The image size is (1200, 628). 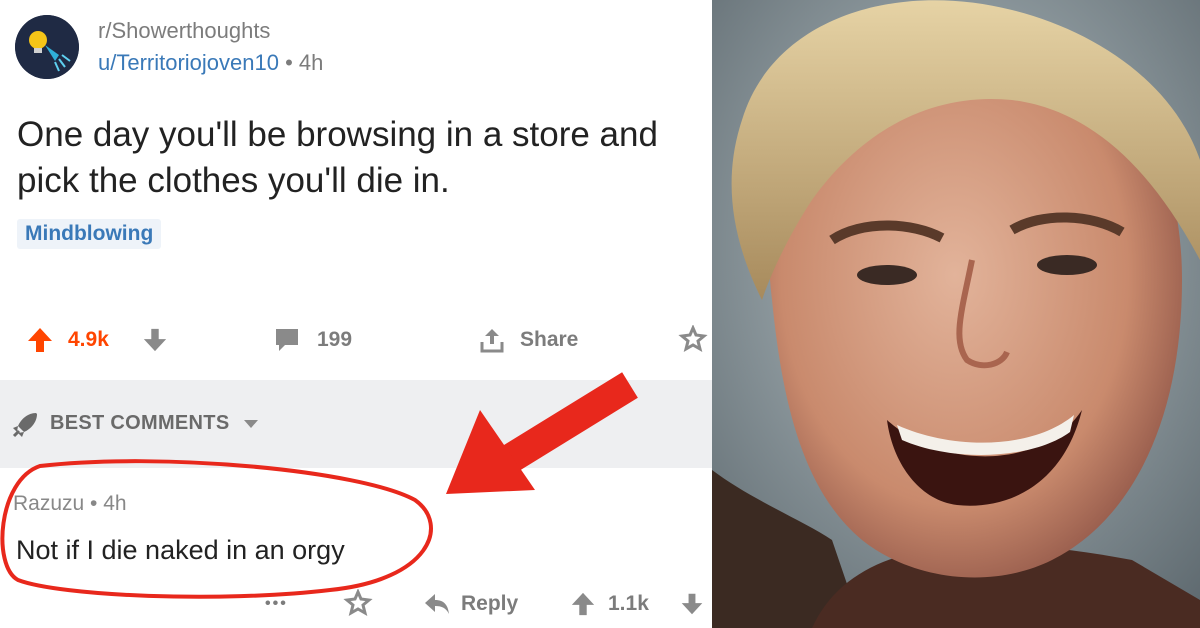 What do you see at coordinates (251, 423) in the screenshot?
I see `caret-down-icon` at bounding box center [251, 423].